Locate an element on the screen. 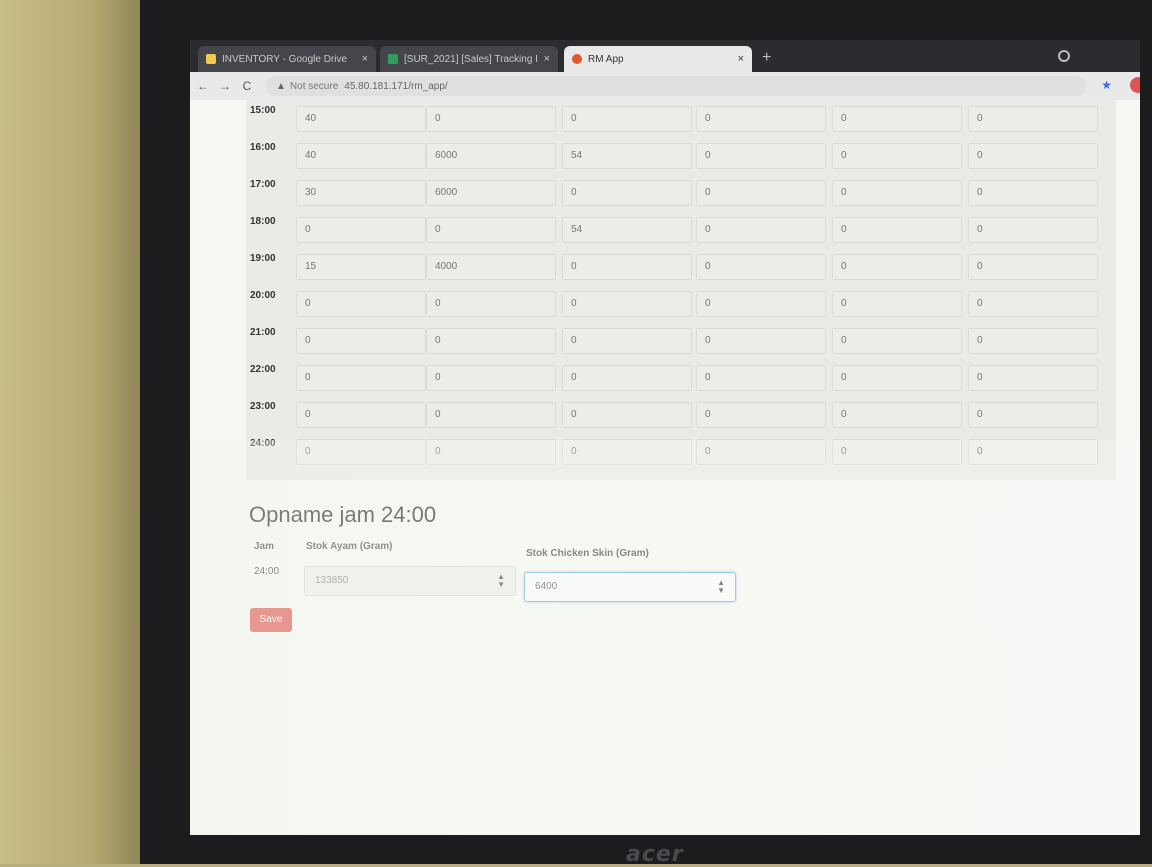 Image resolution: width=1152 pixels, height=867 pixels. table-row: 19:00 15 4000 0 0 0 0 is located at coordinates (681, 266).